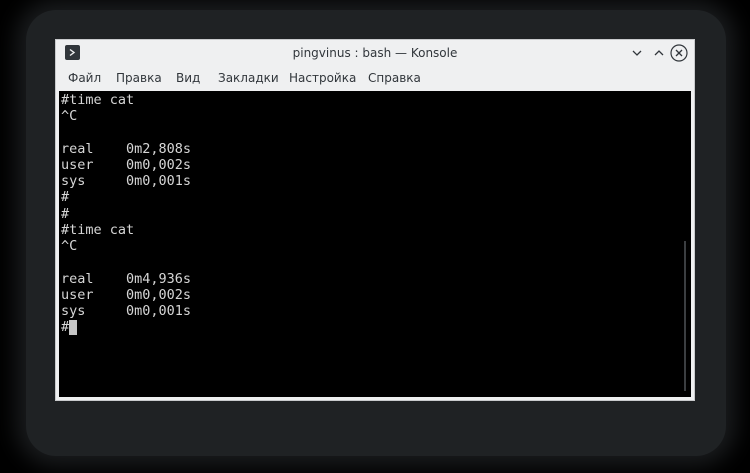 The height and width of the screenshot is (473, 750). Describe the element at coordinates (65, 327) in the screenshot. I see `terminal-prompt: #` at that location.